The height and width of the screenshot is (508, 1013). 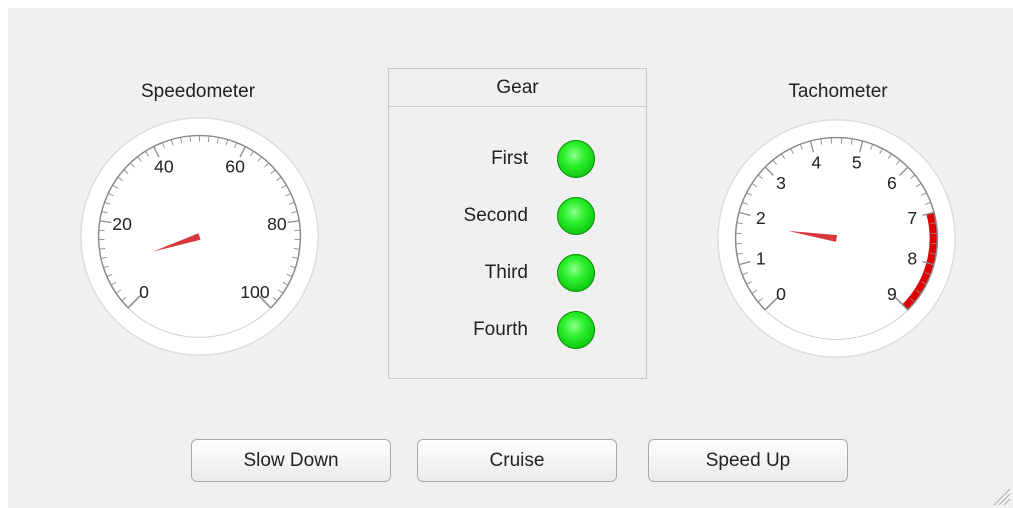 What do you see at coordinates (576, 273) in the screenshot?
I see `gear-lamp-third` at bounding box center [576, 273].